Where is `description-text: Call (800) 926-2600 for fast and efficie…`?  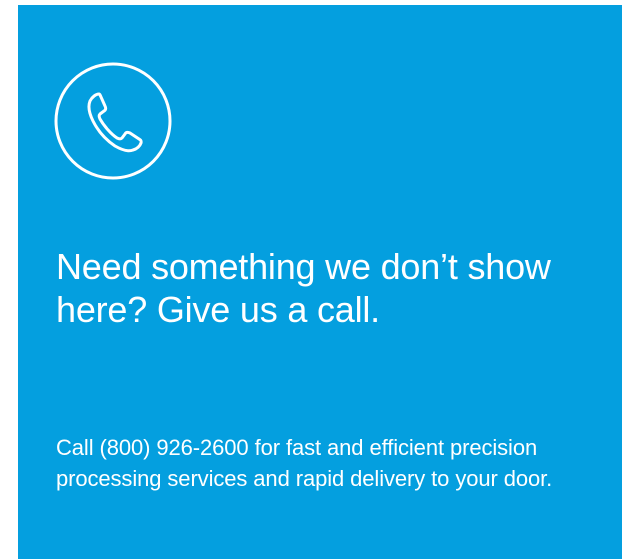 description-text: Call (800) 926-2600 for fast and efficie… is located at coordinates (304, 463).